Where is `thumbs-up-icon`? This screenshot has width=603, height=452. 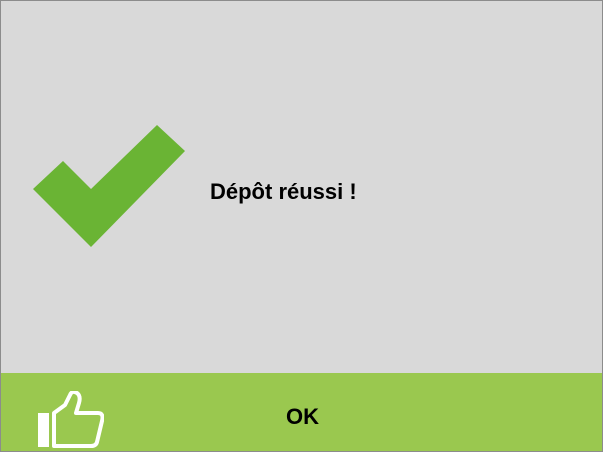
thumbs-up-icon is located at coordinates (71, 419).